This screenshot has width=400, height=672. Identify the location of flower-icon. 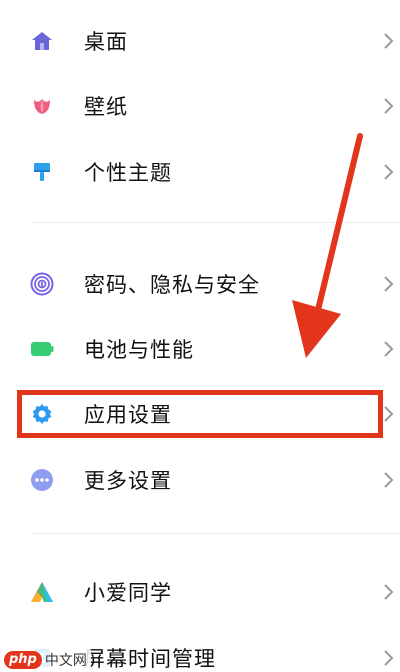
(42, 106).